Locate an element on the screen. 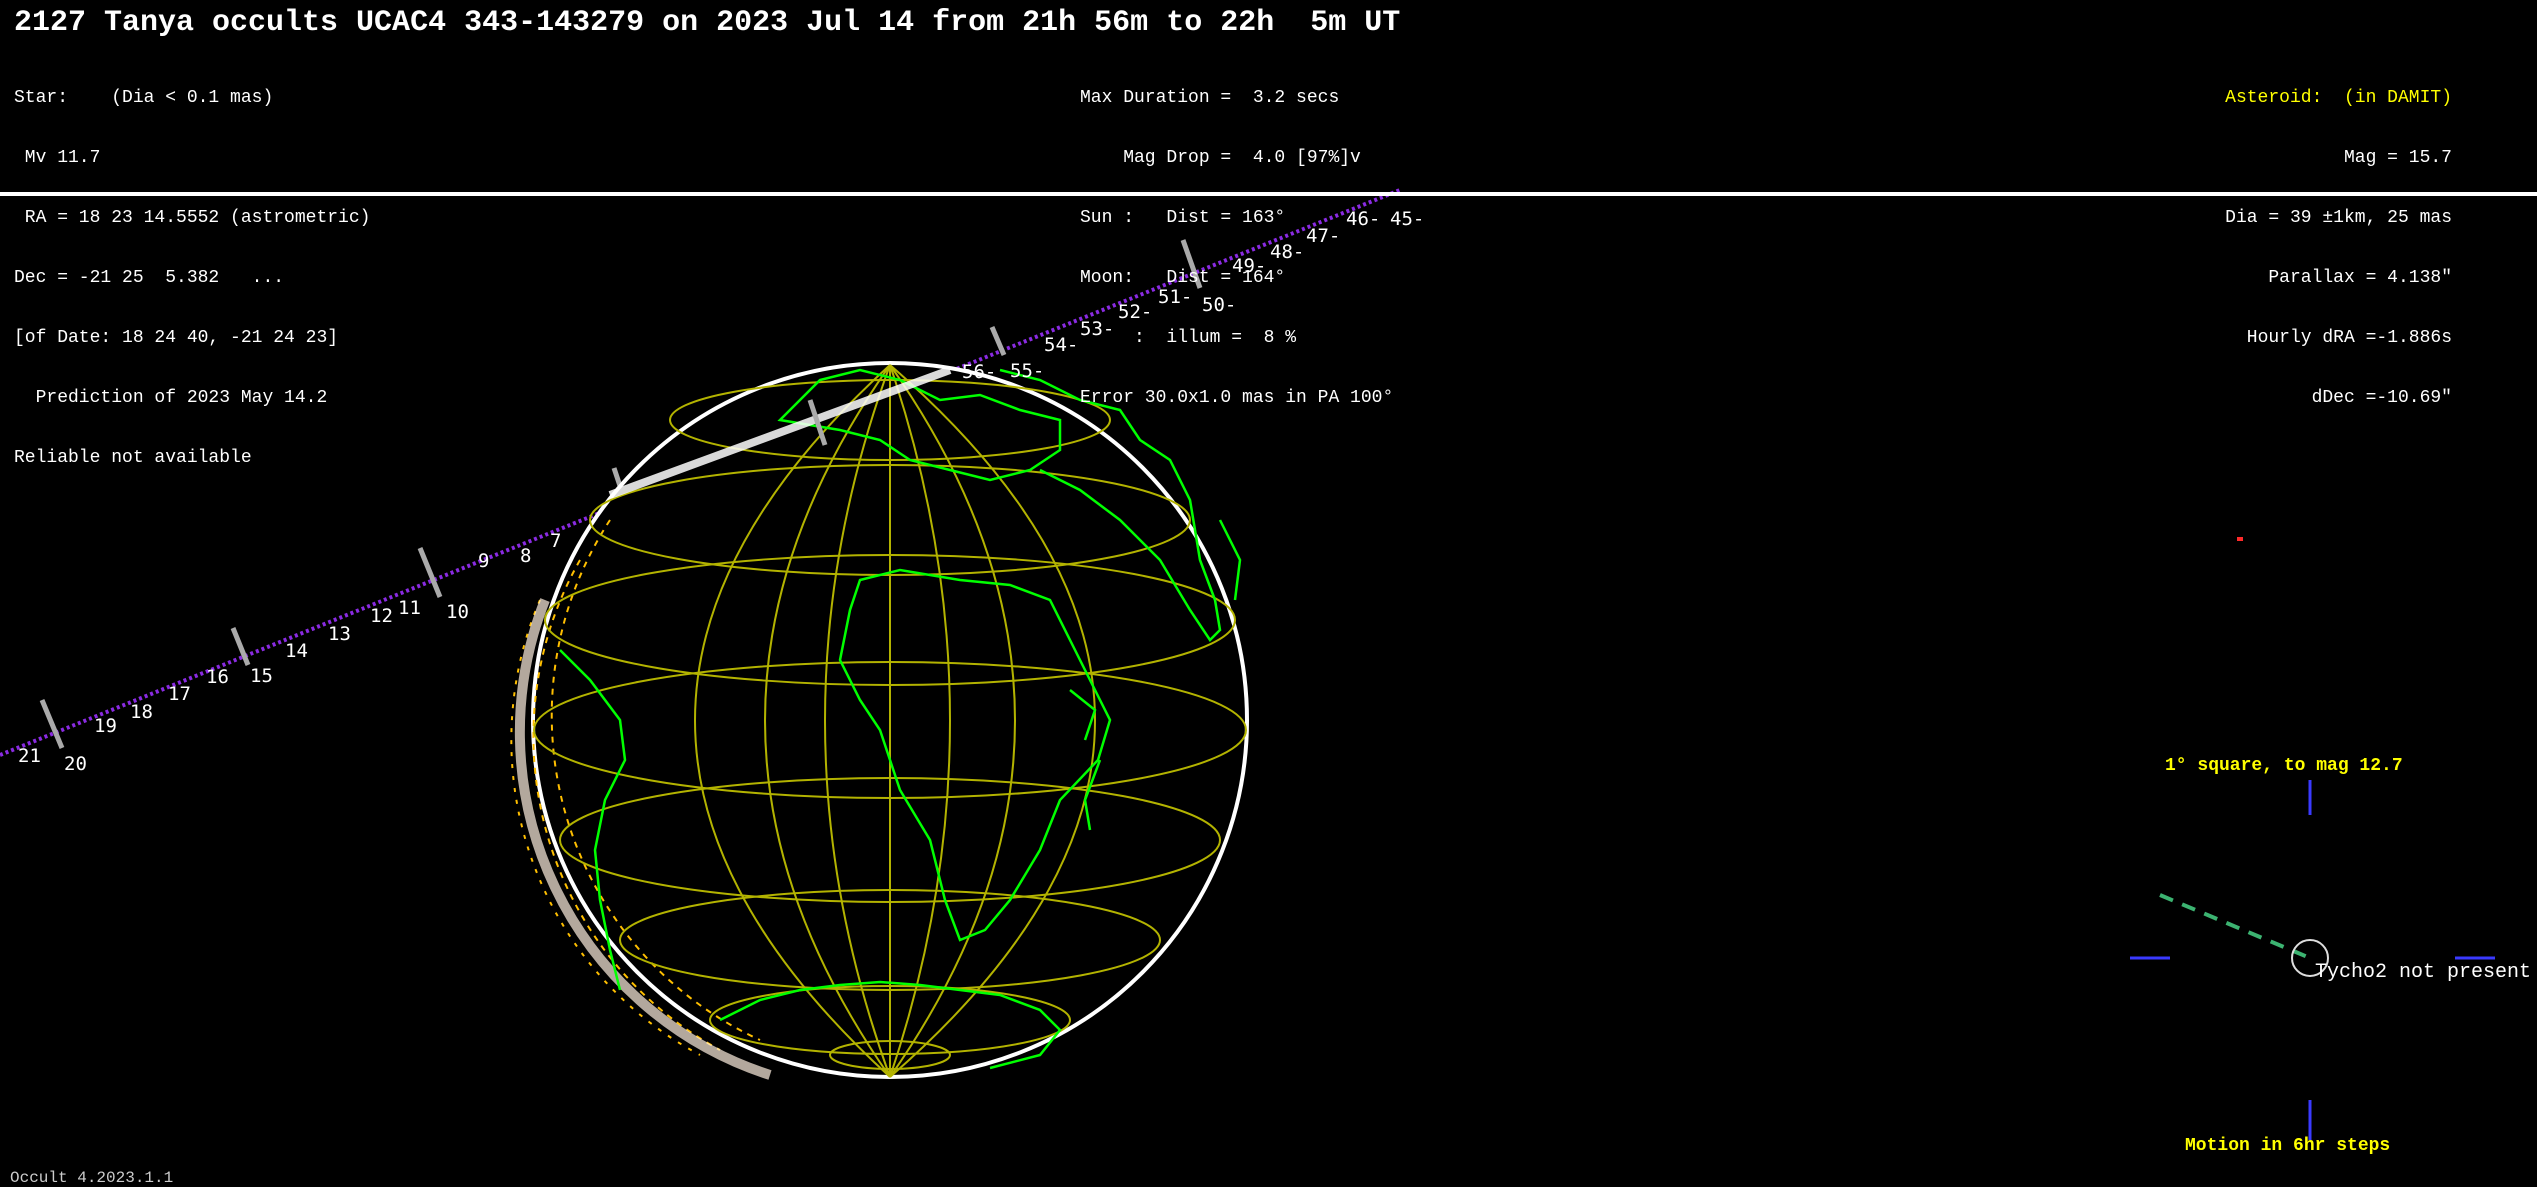 The image size is (2537, 1187). path-tick-label: 13 is located at coordinates (339, 634).